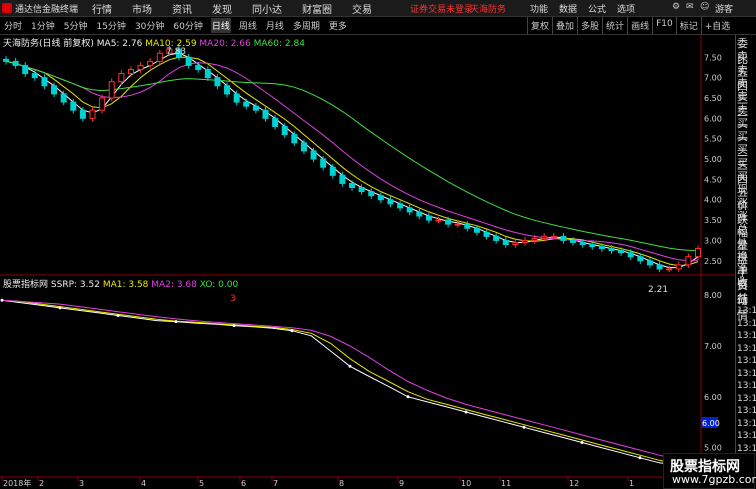 This screenshot has width=756, height=489. What do you see at coordinates (220, 25) in the screenshot?
I see `period-daily: 日线` at bounding box center [220, 25].